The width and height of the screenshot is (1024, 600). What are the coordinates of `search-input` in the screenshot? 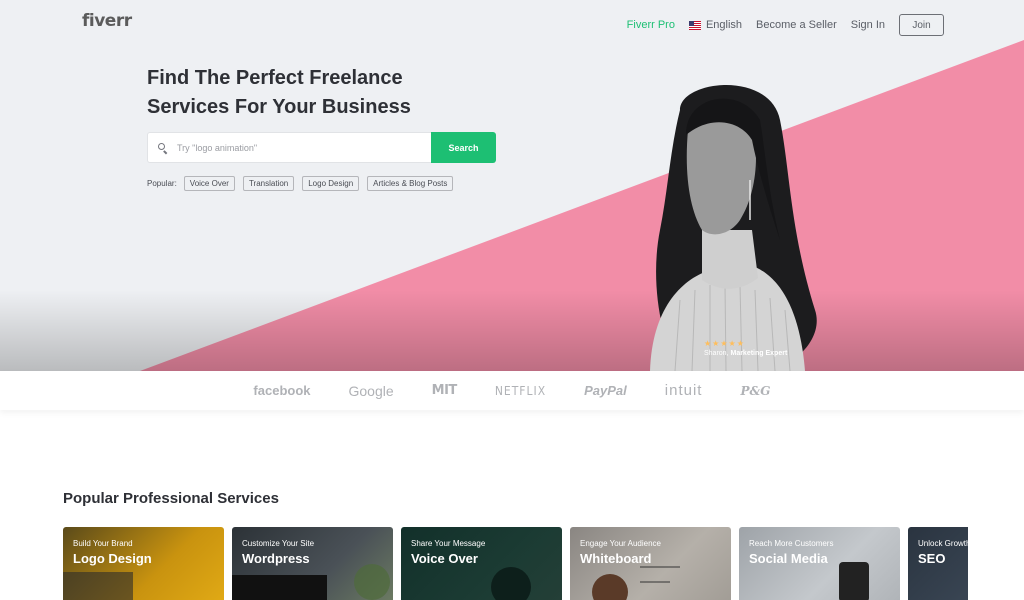 It's located at (292, 147).